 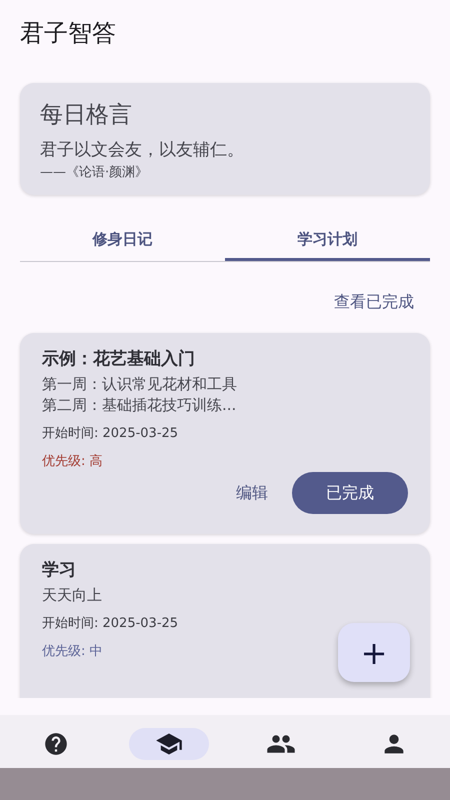 I want to click on edit-button: 编辑, so click(x=252, y=493).